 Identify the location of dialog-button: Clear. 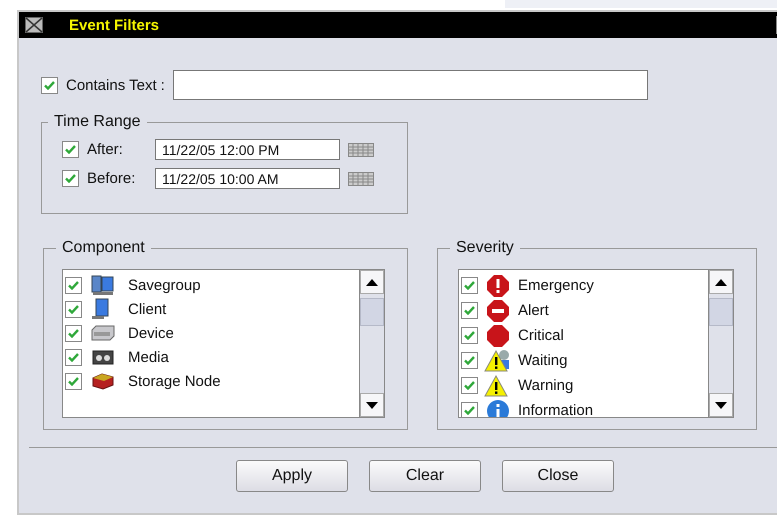
(425, 476).